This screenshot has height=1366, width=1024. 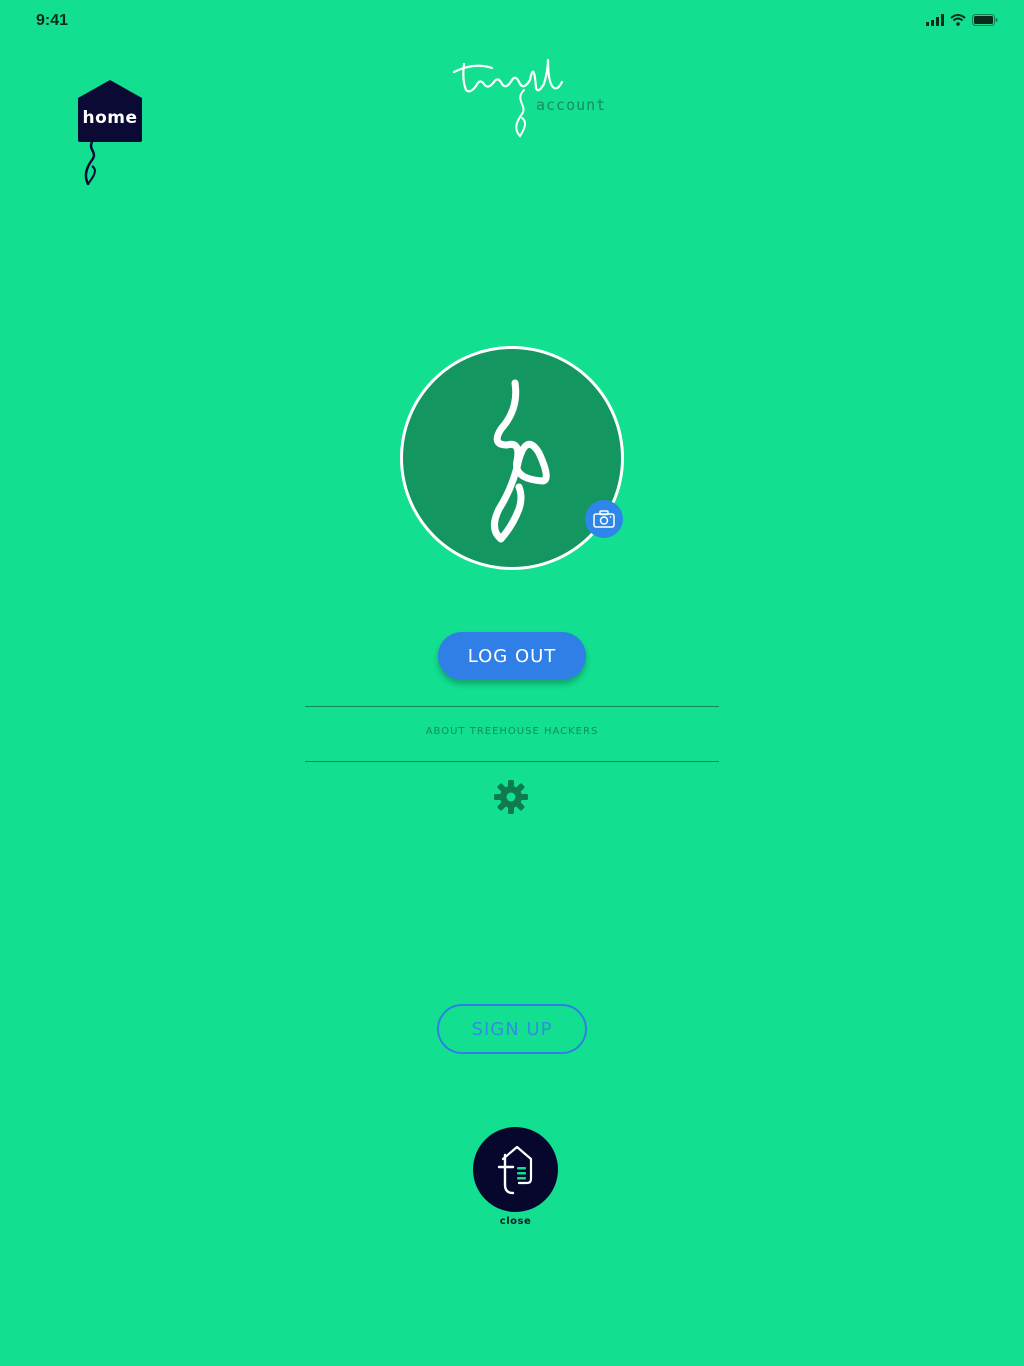 I want to click on treeple-wordmark-icon, so click(x=508, y=98).